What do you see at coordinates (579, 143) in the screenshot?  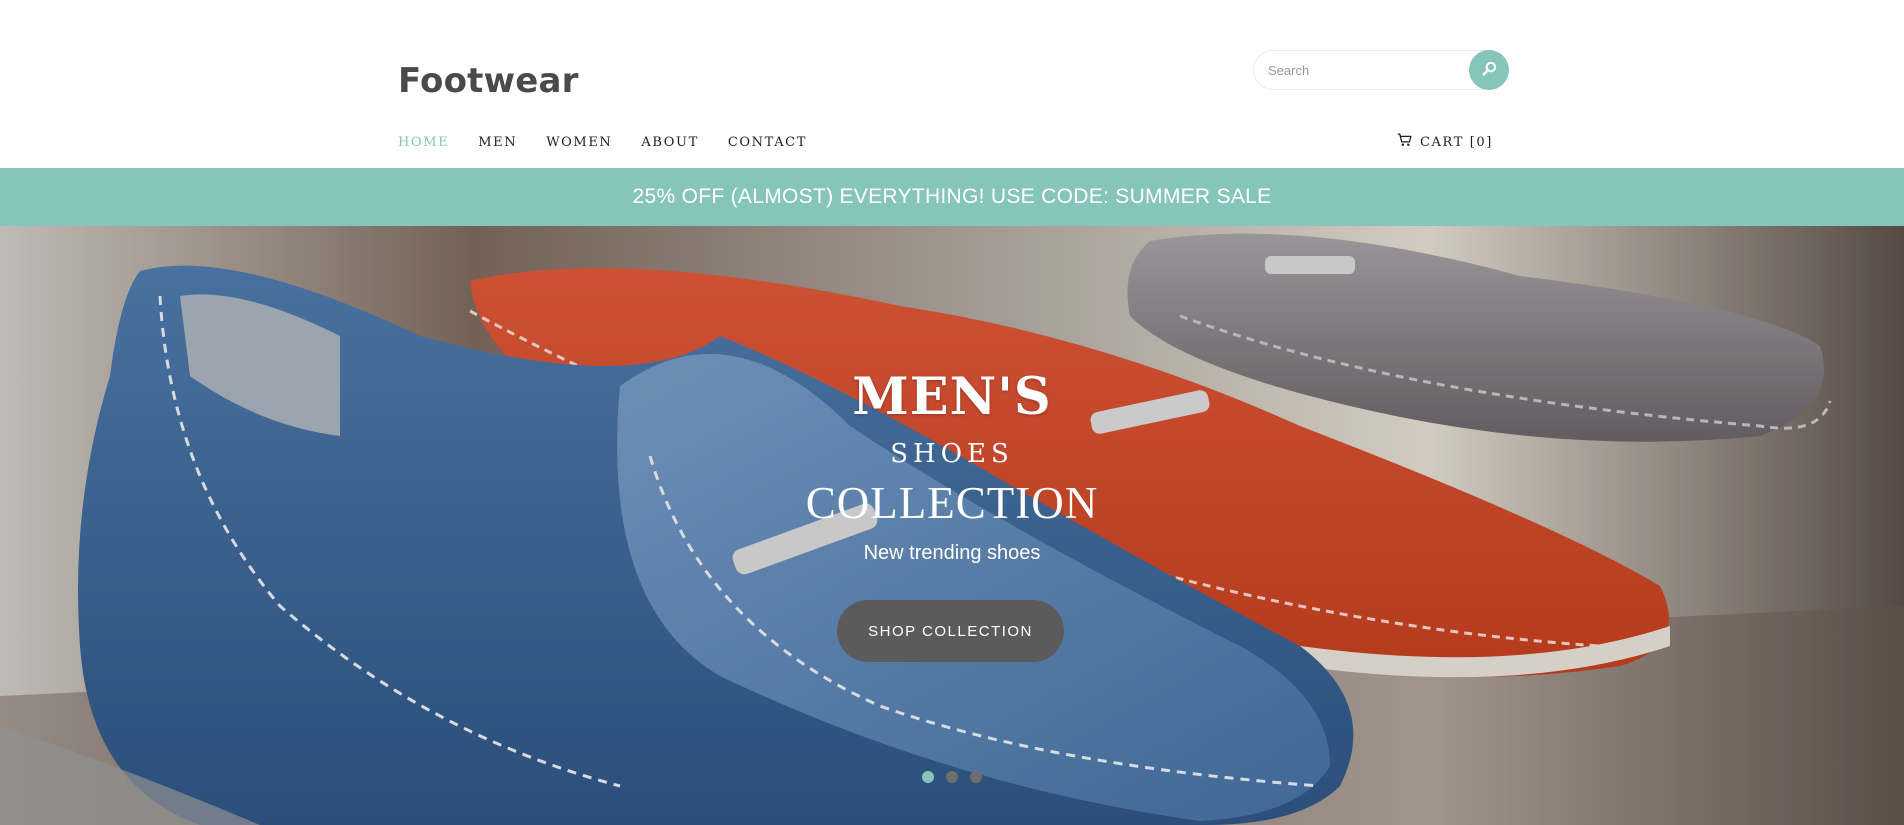 I see `nav-item-women: WOMEN` at bounding box center [579, 143].